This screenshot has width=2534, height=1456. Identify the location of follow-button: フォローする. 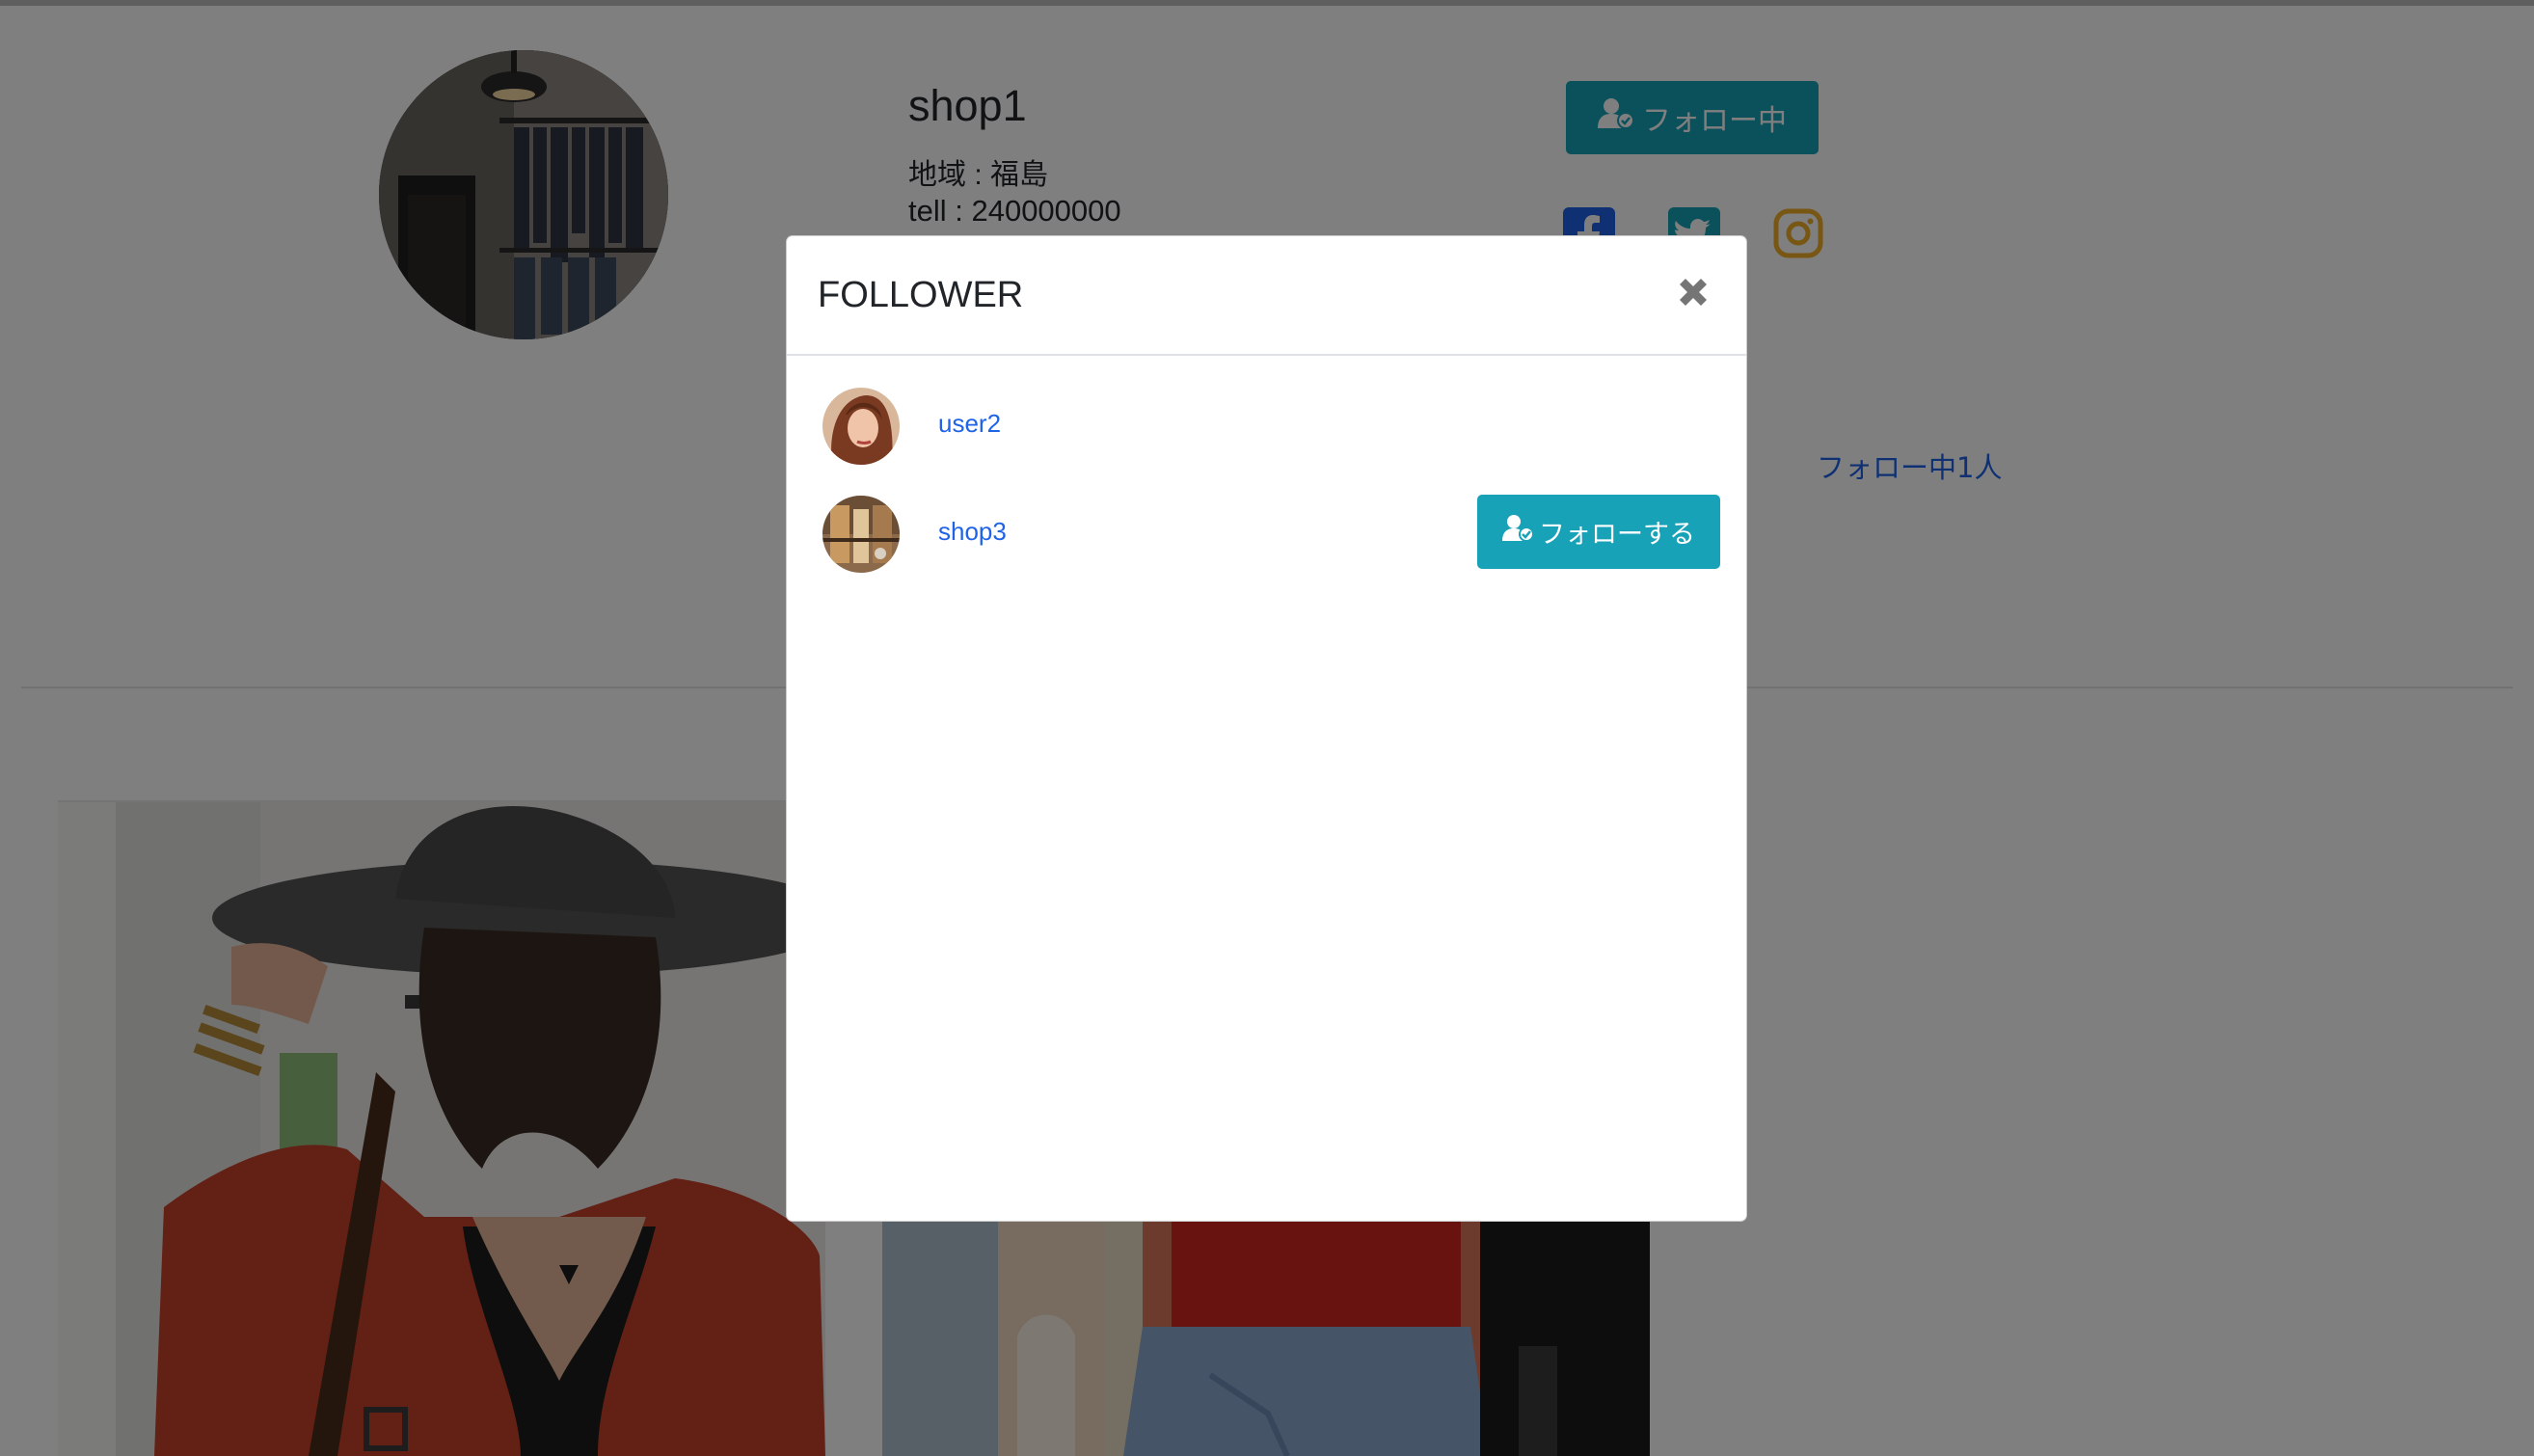
(1598, 532).